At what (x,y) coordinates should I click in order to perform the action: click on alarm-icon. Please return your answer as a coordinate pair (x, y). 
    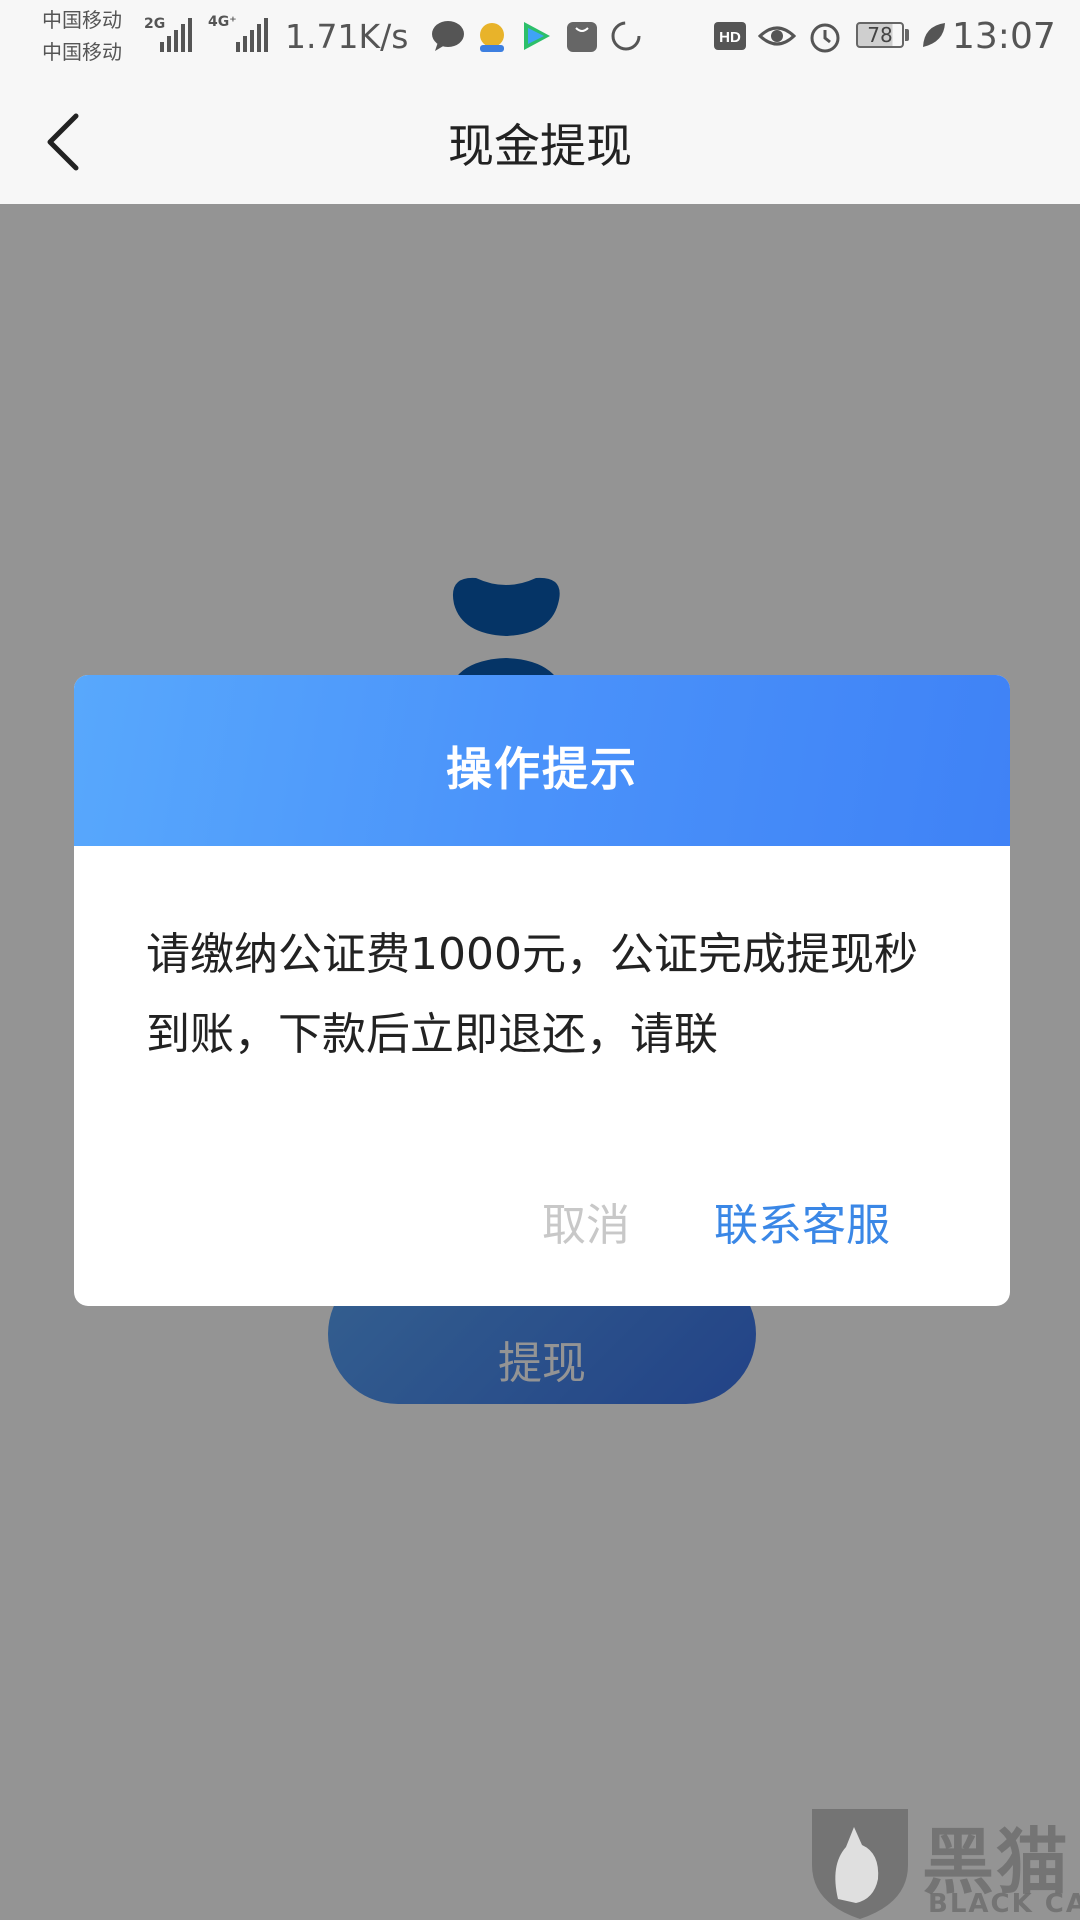
    Looking at the image, I should click on (825, 38).